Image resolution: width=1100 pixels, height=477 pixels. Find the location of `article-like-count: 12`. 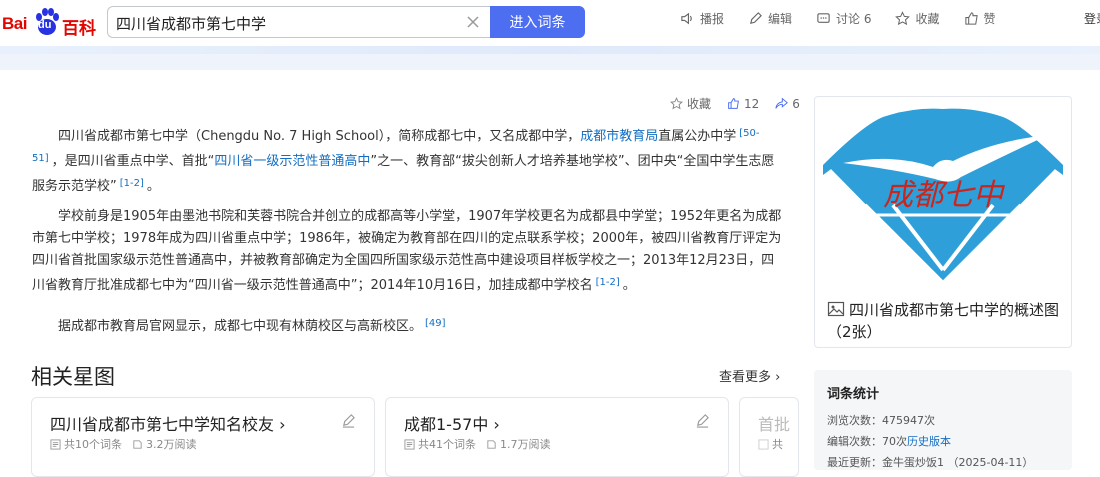

article-like-count: 12 is located at coordinates (752, 103).